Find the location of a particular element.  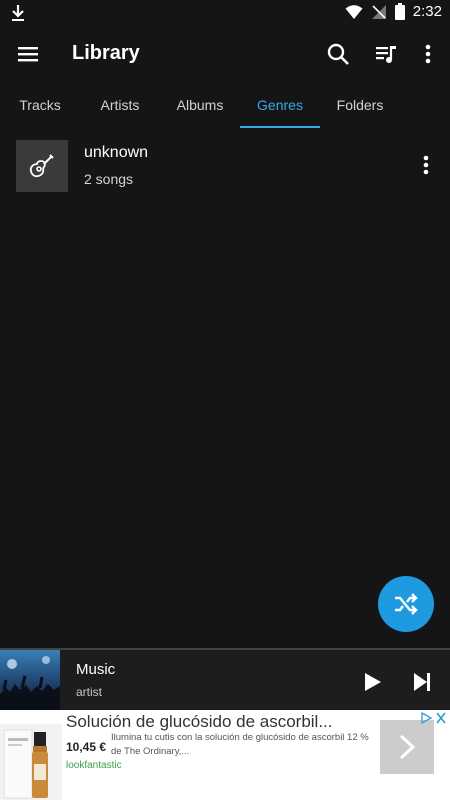

ad-product-image is located at coordinates (31, 762).